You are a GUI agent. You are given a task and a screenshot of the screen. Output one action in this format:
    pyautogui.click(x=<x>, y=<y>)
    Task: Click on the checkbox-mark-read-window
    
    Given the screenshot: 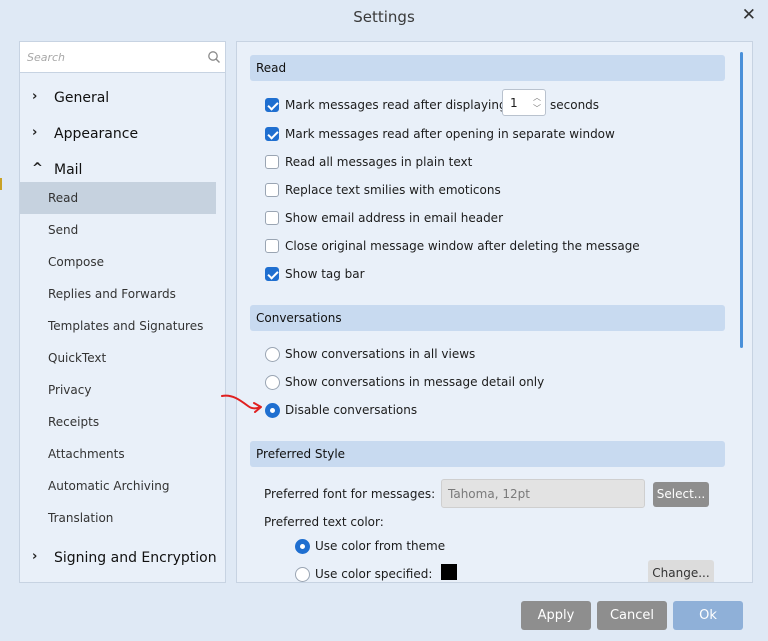 What is the action you would take?
    pyautogui.click(x=272, y=134)
    